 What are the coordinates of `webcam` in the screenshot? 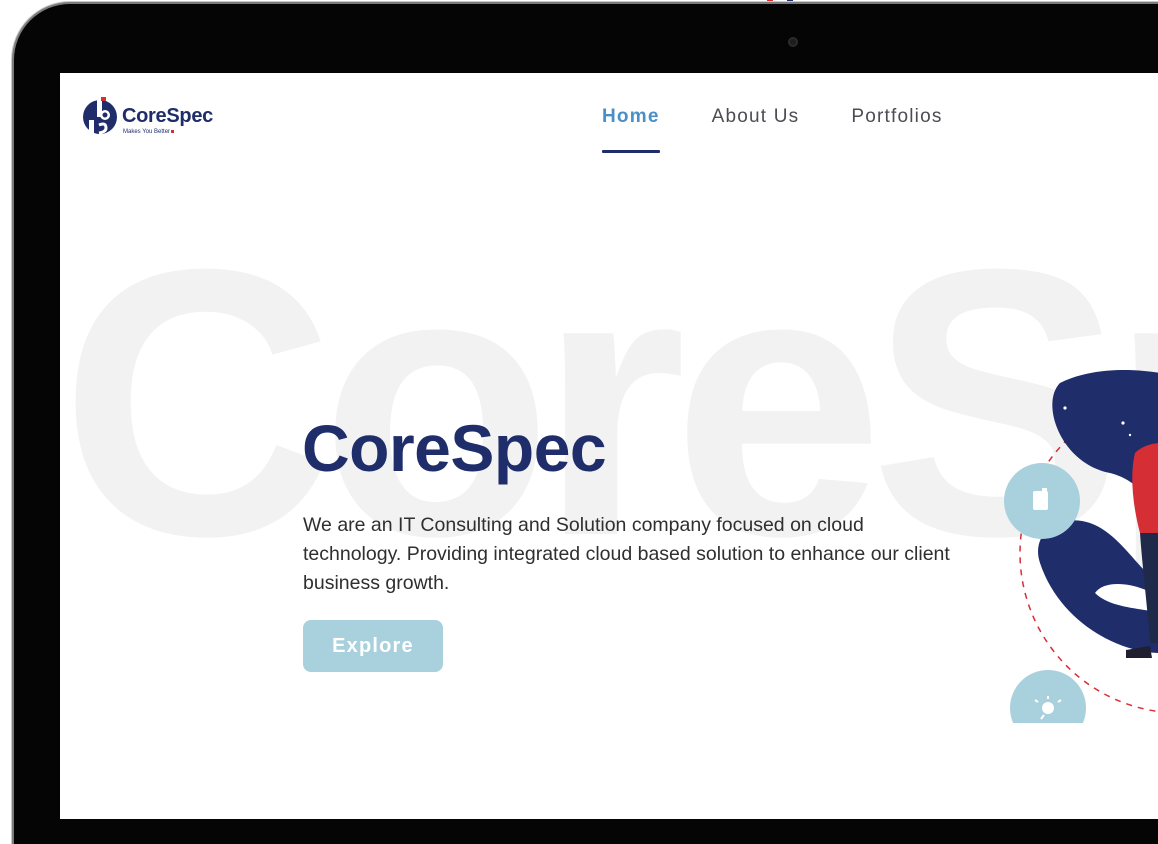 It's located at (793, 42).